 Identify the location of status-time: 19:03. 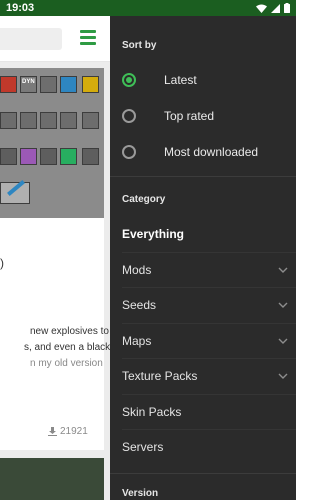
(20, 8).